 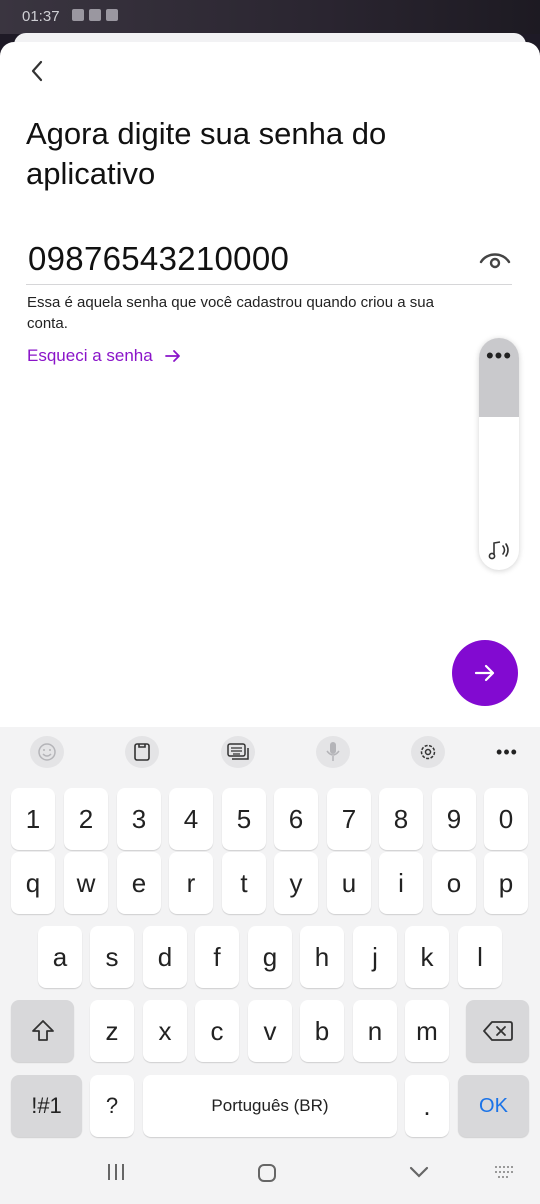 I want to click on key-h: h, so click(x=322, y=957).